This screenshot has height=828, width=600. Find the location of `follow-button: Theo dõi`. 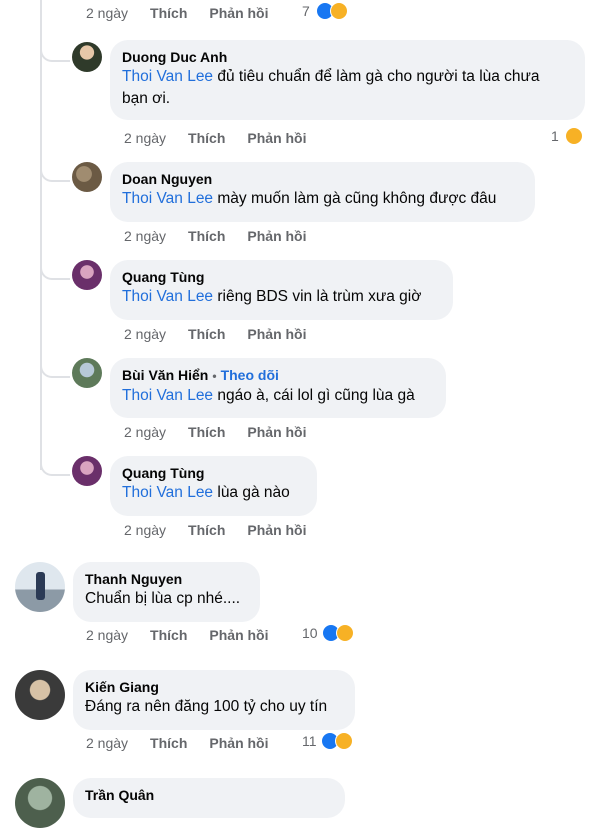

follow-button: Theo dõi is located at coordinates (250, 375).